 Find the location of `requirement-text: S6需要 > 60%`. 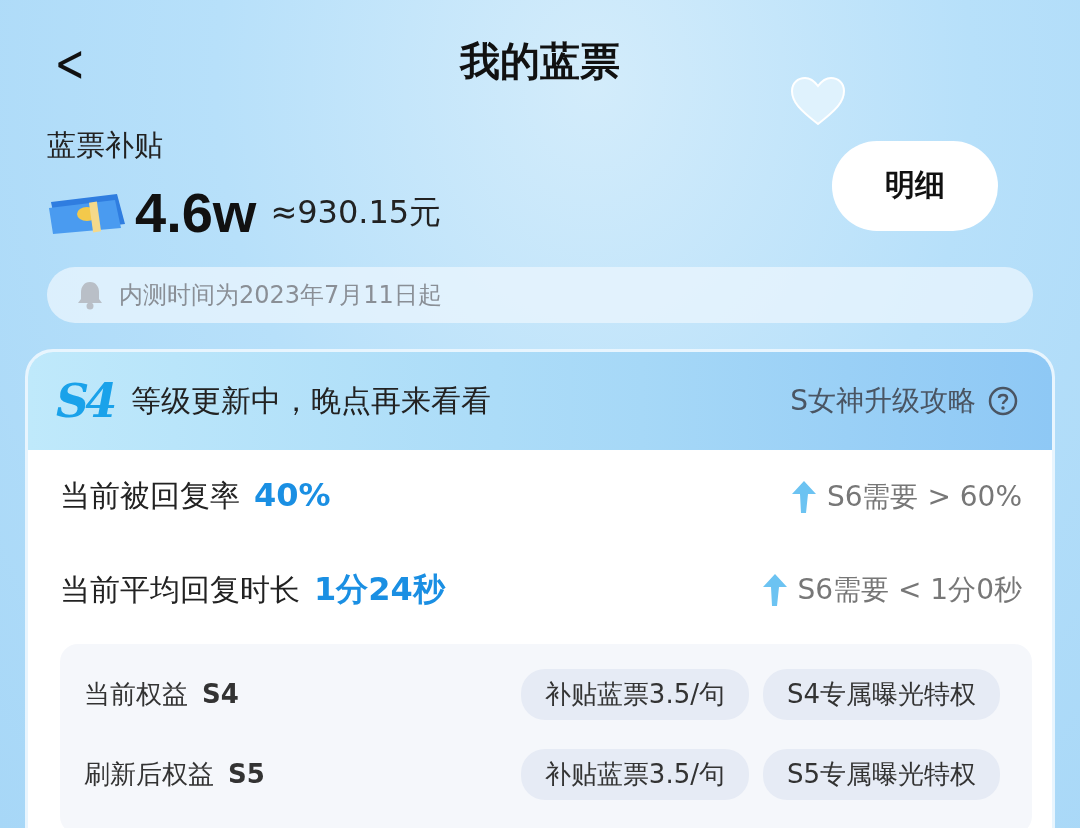

requirement-text: S6需要 > 60% is located at coordinates (924, 496).